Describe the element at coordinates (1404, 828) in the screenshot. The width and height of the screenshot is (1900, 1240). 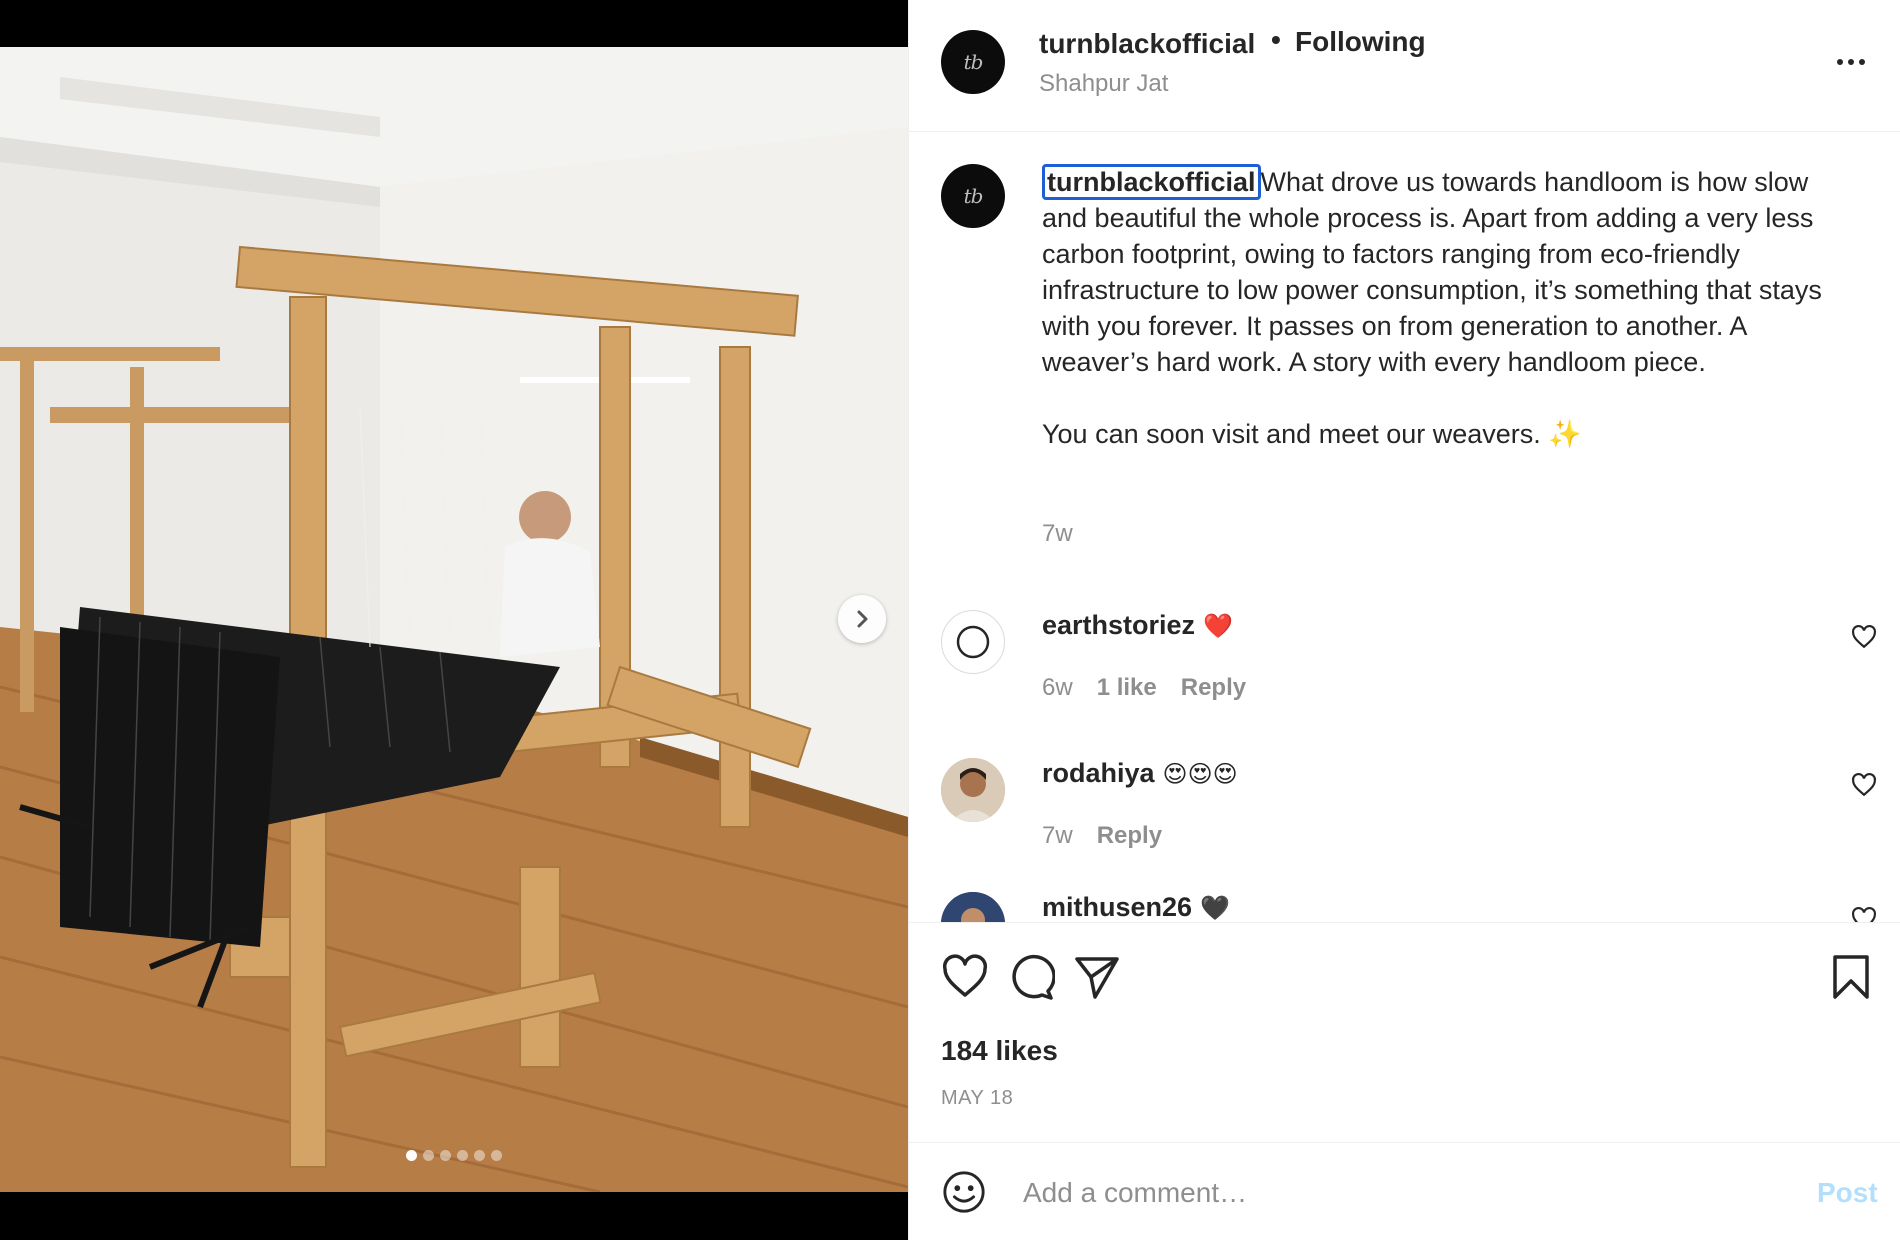
I see `comment-item: rodahiya 😍😍😍 7w Reply` at that location.